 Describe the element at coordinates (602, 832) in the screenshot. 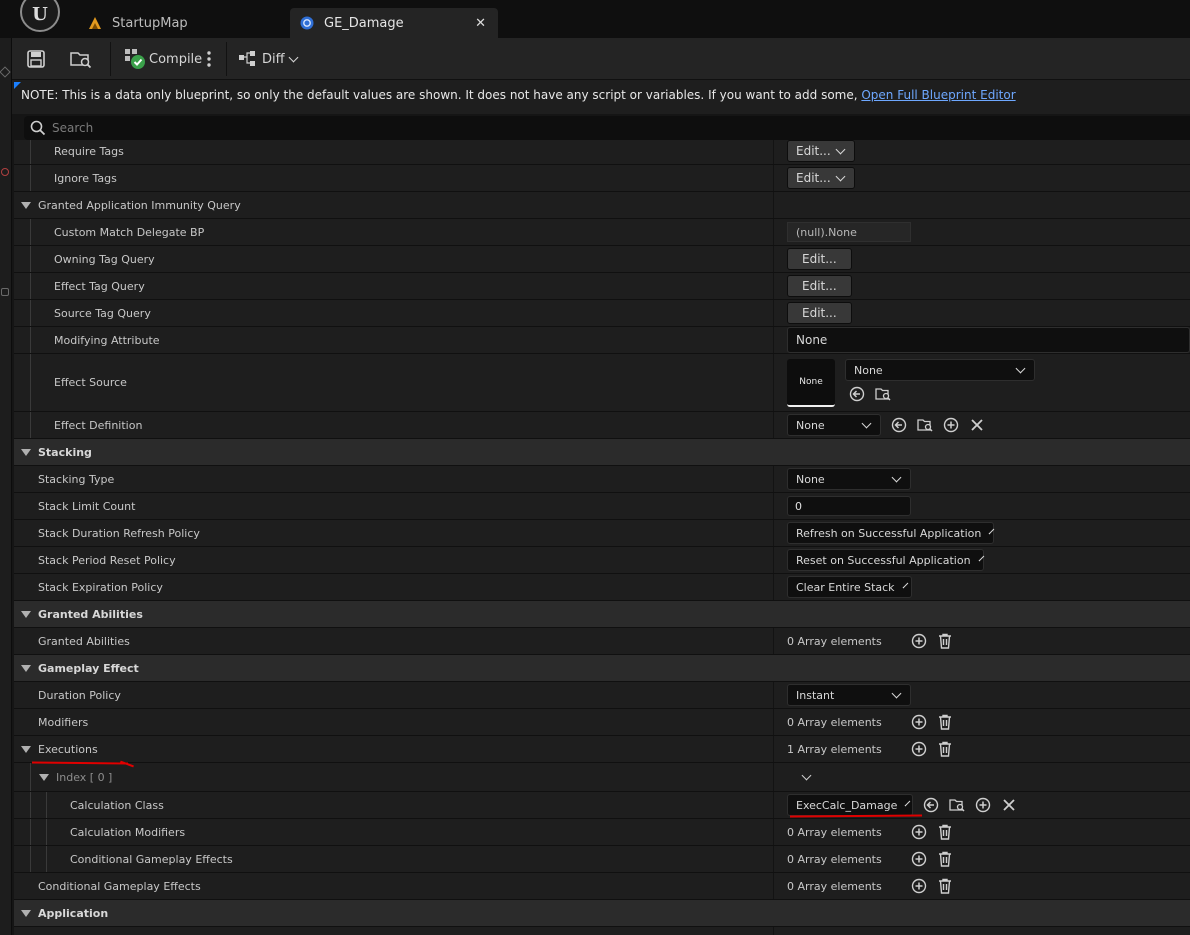

I see `row-calculation-modifiers: Calculation Modifiers 0 Array elements` at that location.